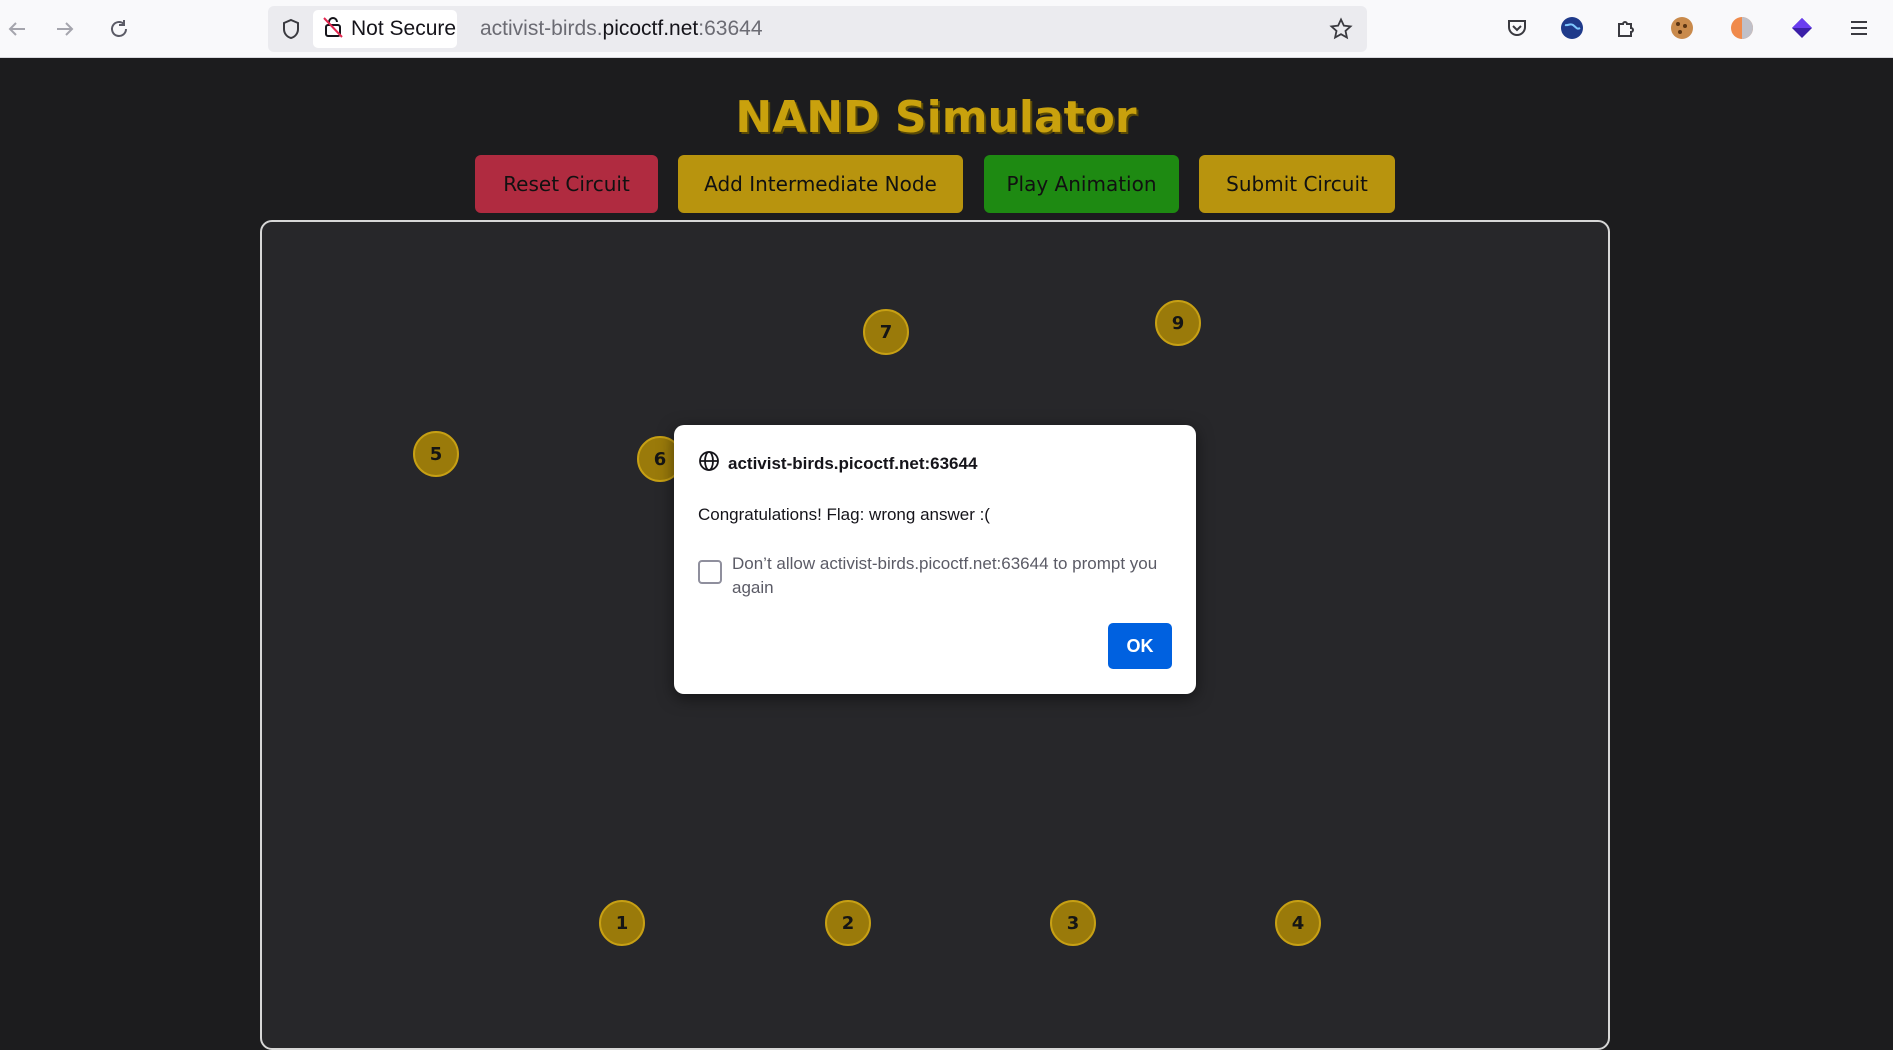  I want to click on circuit-node: 9, so click(1178, 323).